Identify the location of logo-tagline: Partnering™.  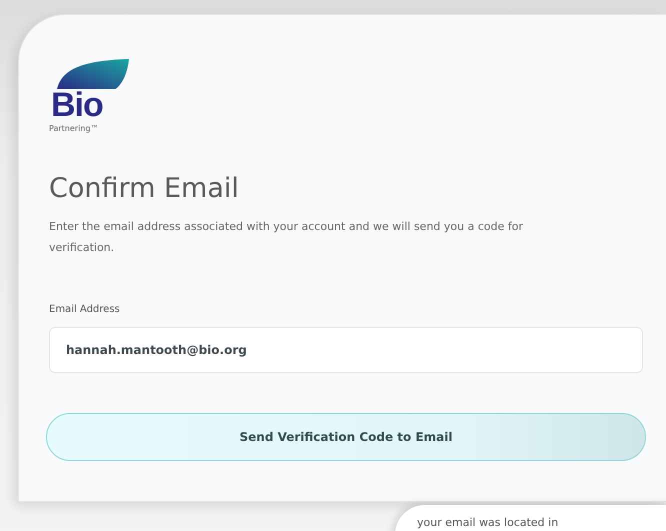
(73, 128).